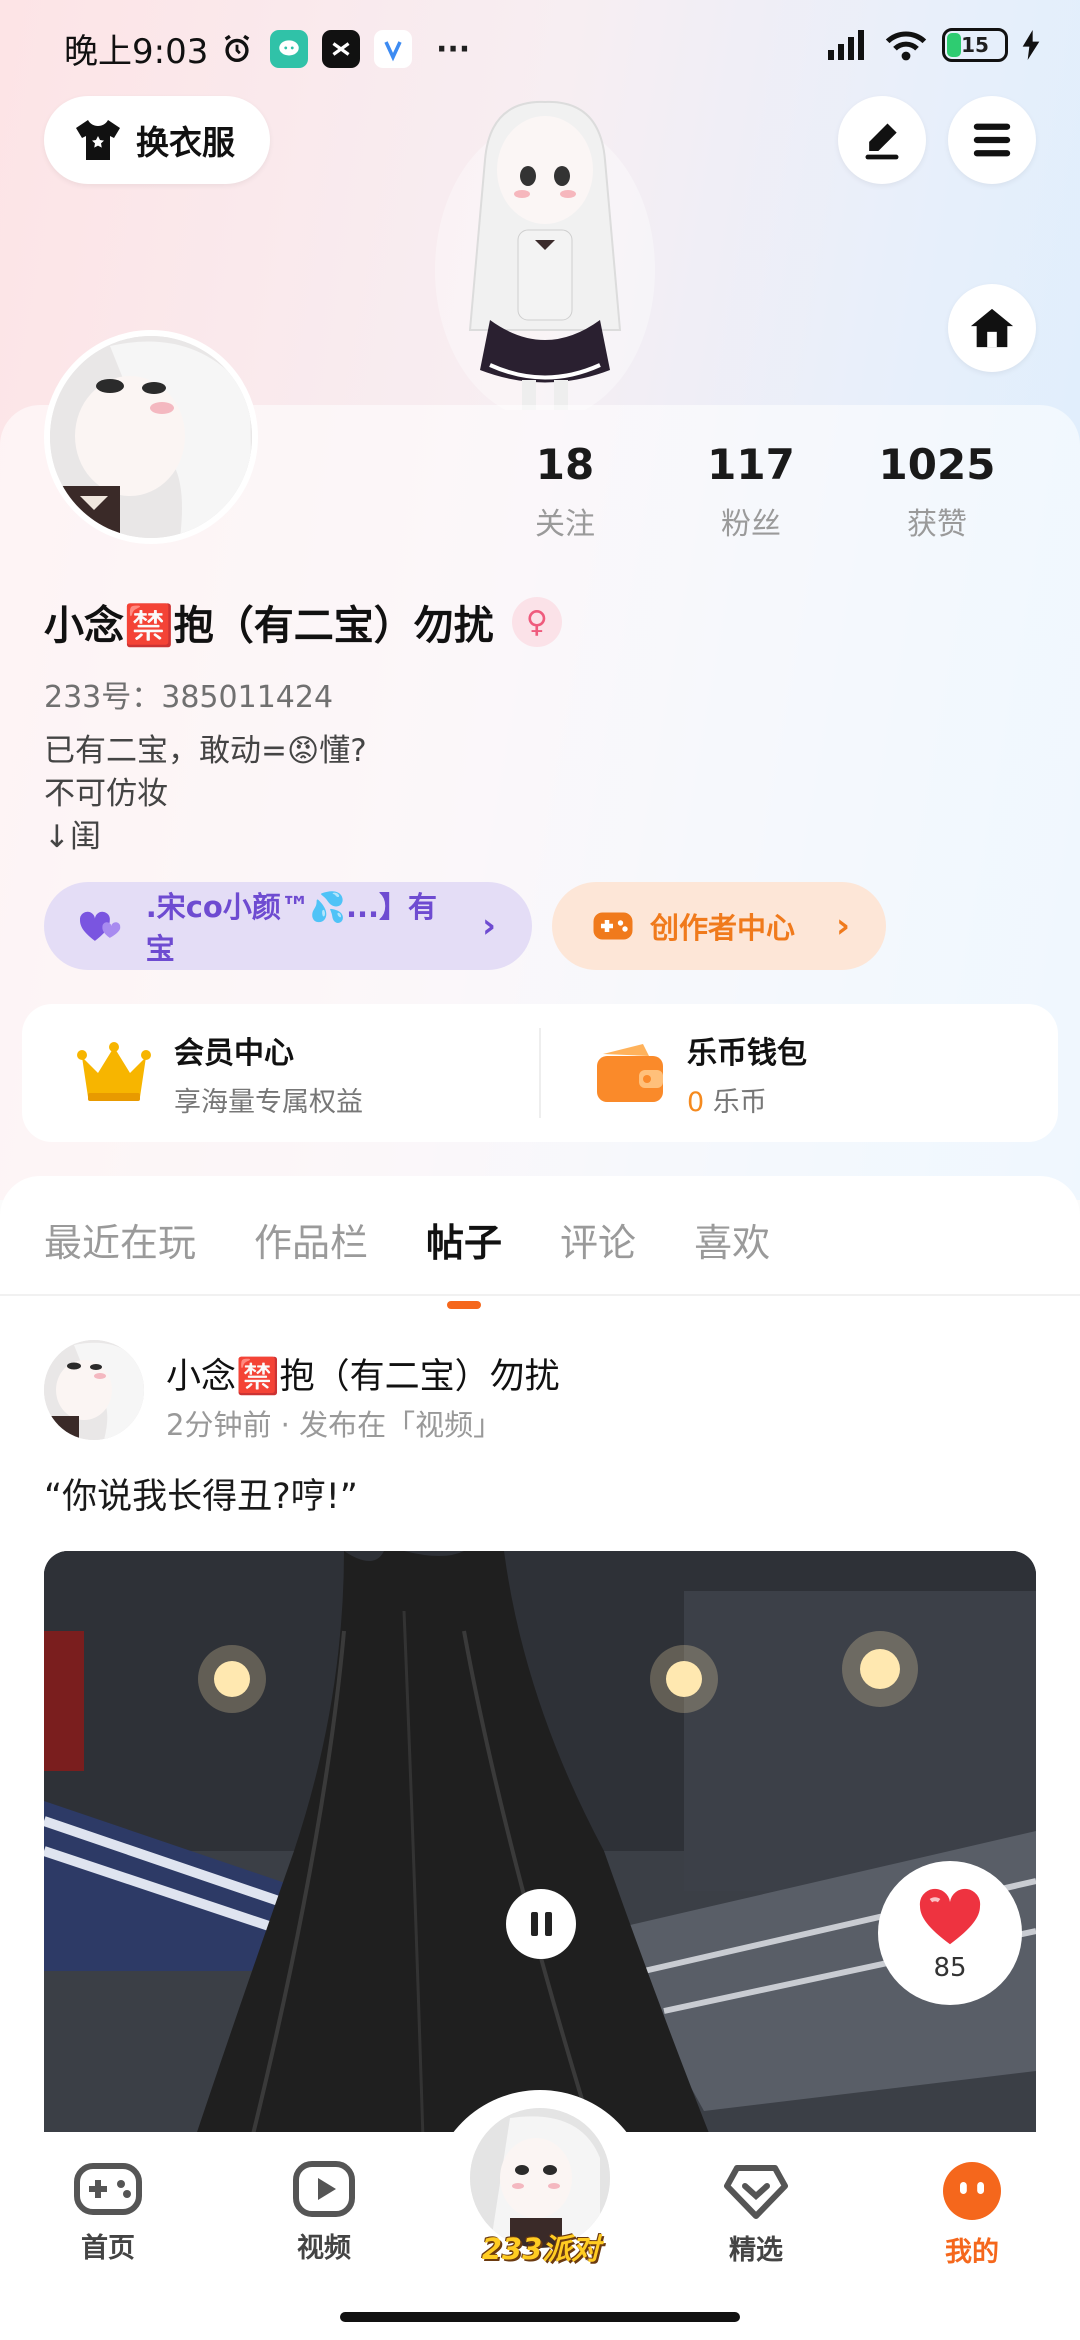 The width and height of the screenshot is (1080, 2340). Describe the element at coordinates (723, 928) in the screenshot. I see `creator-label: 创作者中心` at that location.